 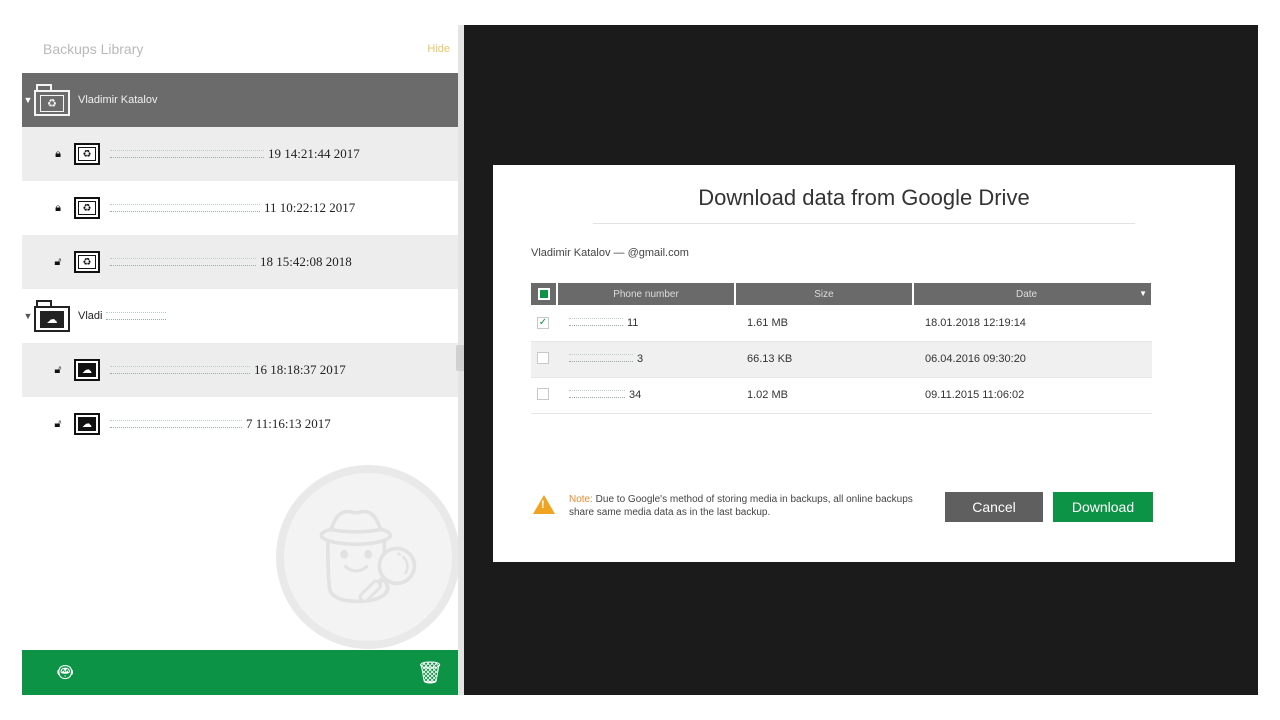 I want to click on backup-date: 19 14:21:44 2017, so click(x=314, y=153).